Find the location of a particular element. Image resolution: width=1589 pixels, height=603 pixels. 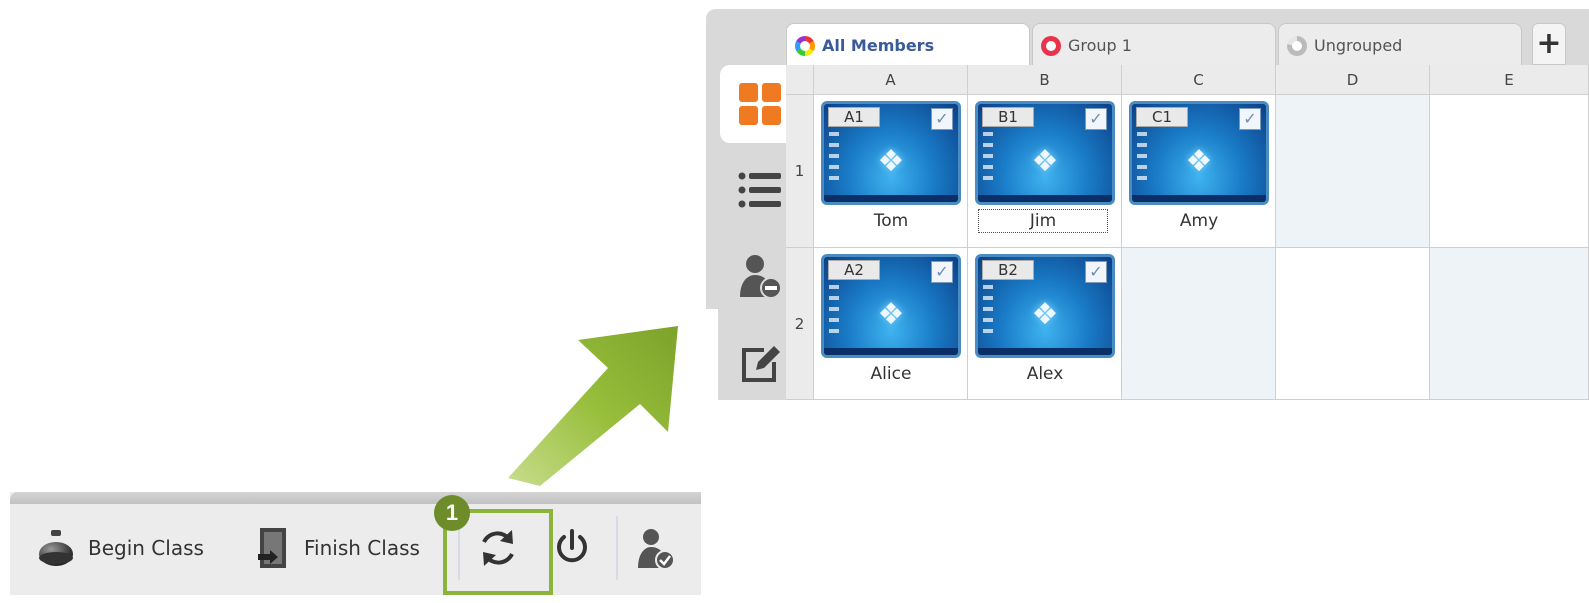

user-status-button is located at coordinates (656, 548).